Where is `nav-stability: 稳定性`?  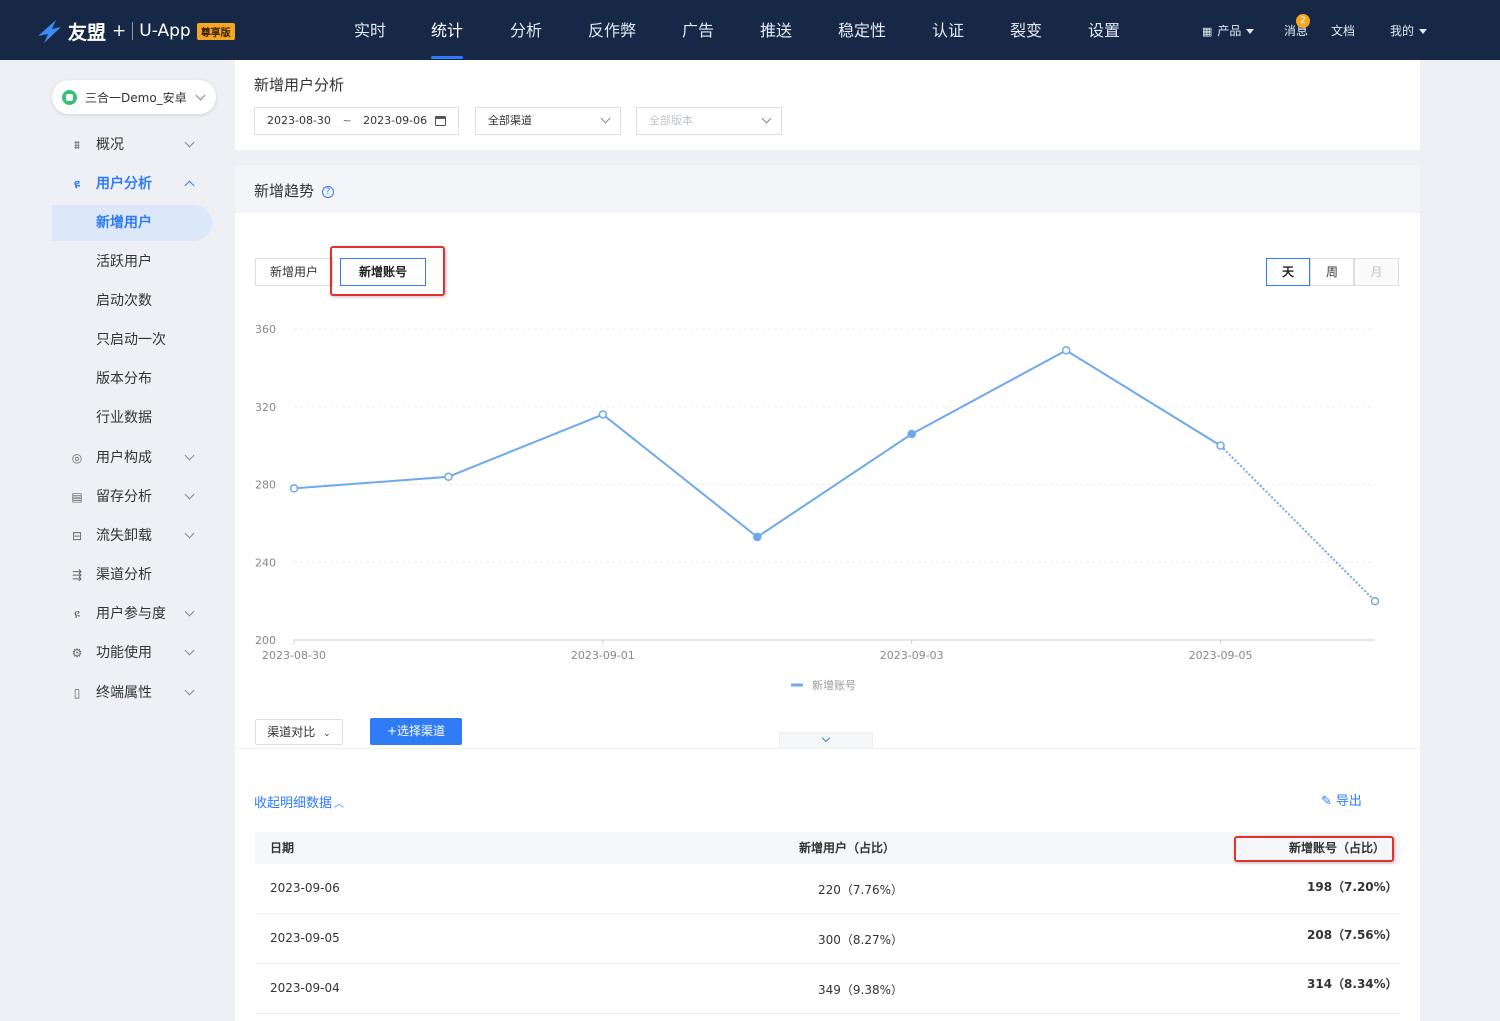 nav-stability: 稳定性 is located at coordinates (862, 30).